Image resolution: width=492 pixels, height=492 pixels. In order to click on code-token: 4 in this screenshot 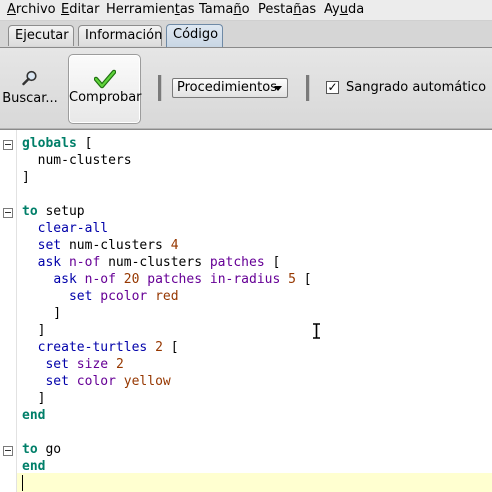, I will do `click(174, 245)`.